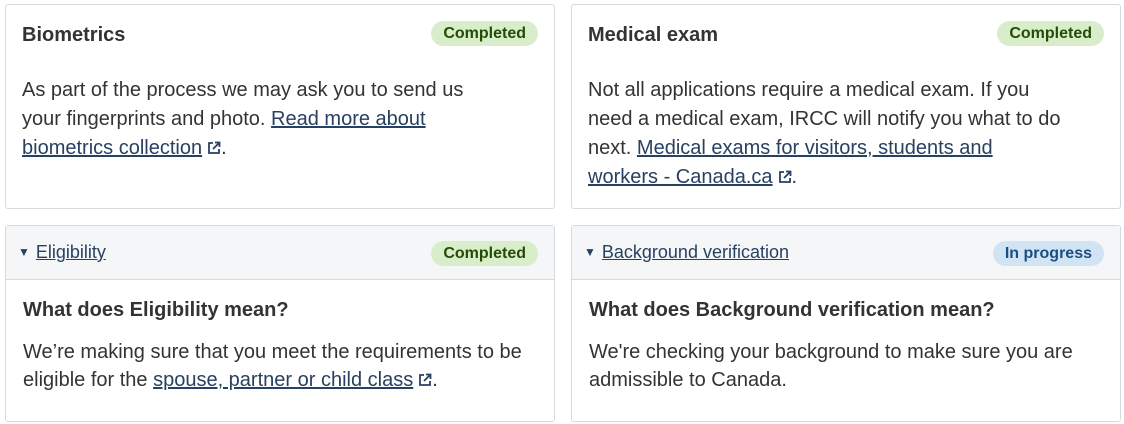 Image resolution: width=1124 pixels, height=424 pixels. Describe the element at coordinates (224, 148) in the screenshot. I see `biometrics-text-end: .` at that location.